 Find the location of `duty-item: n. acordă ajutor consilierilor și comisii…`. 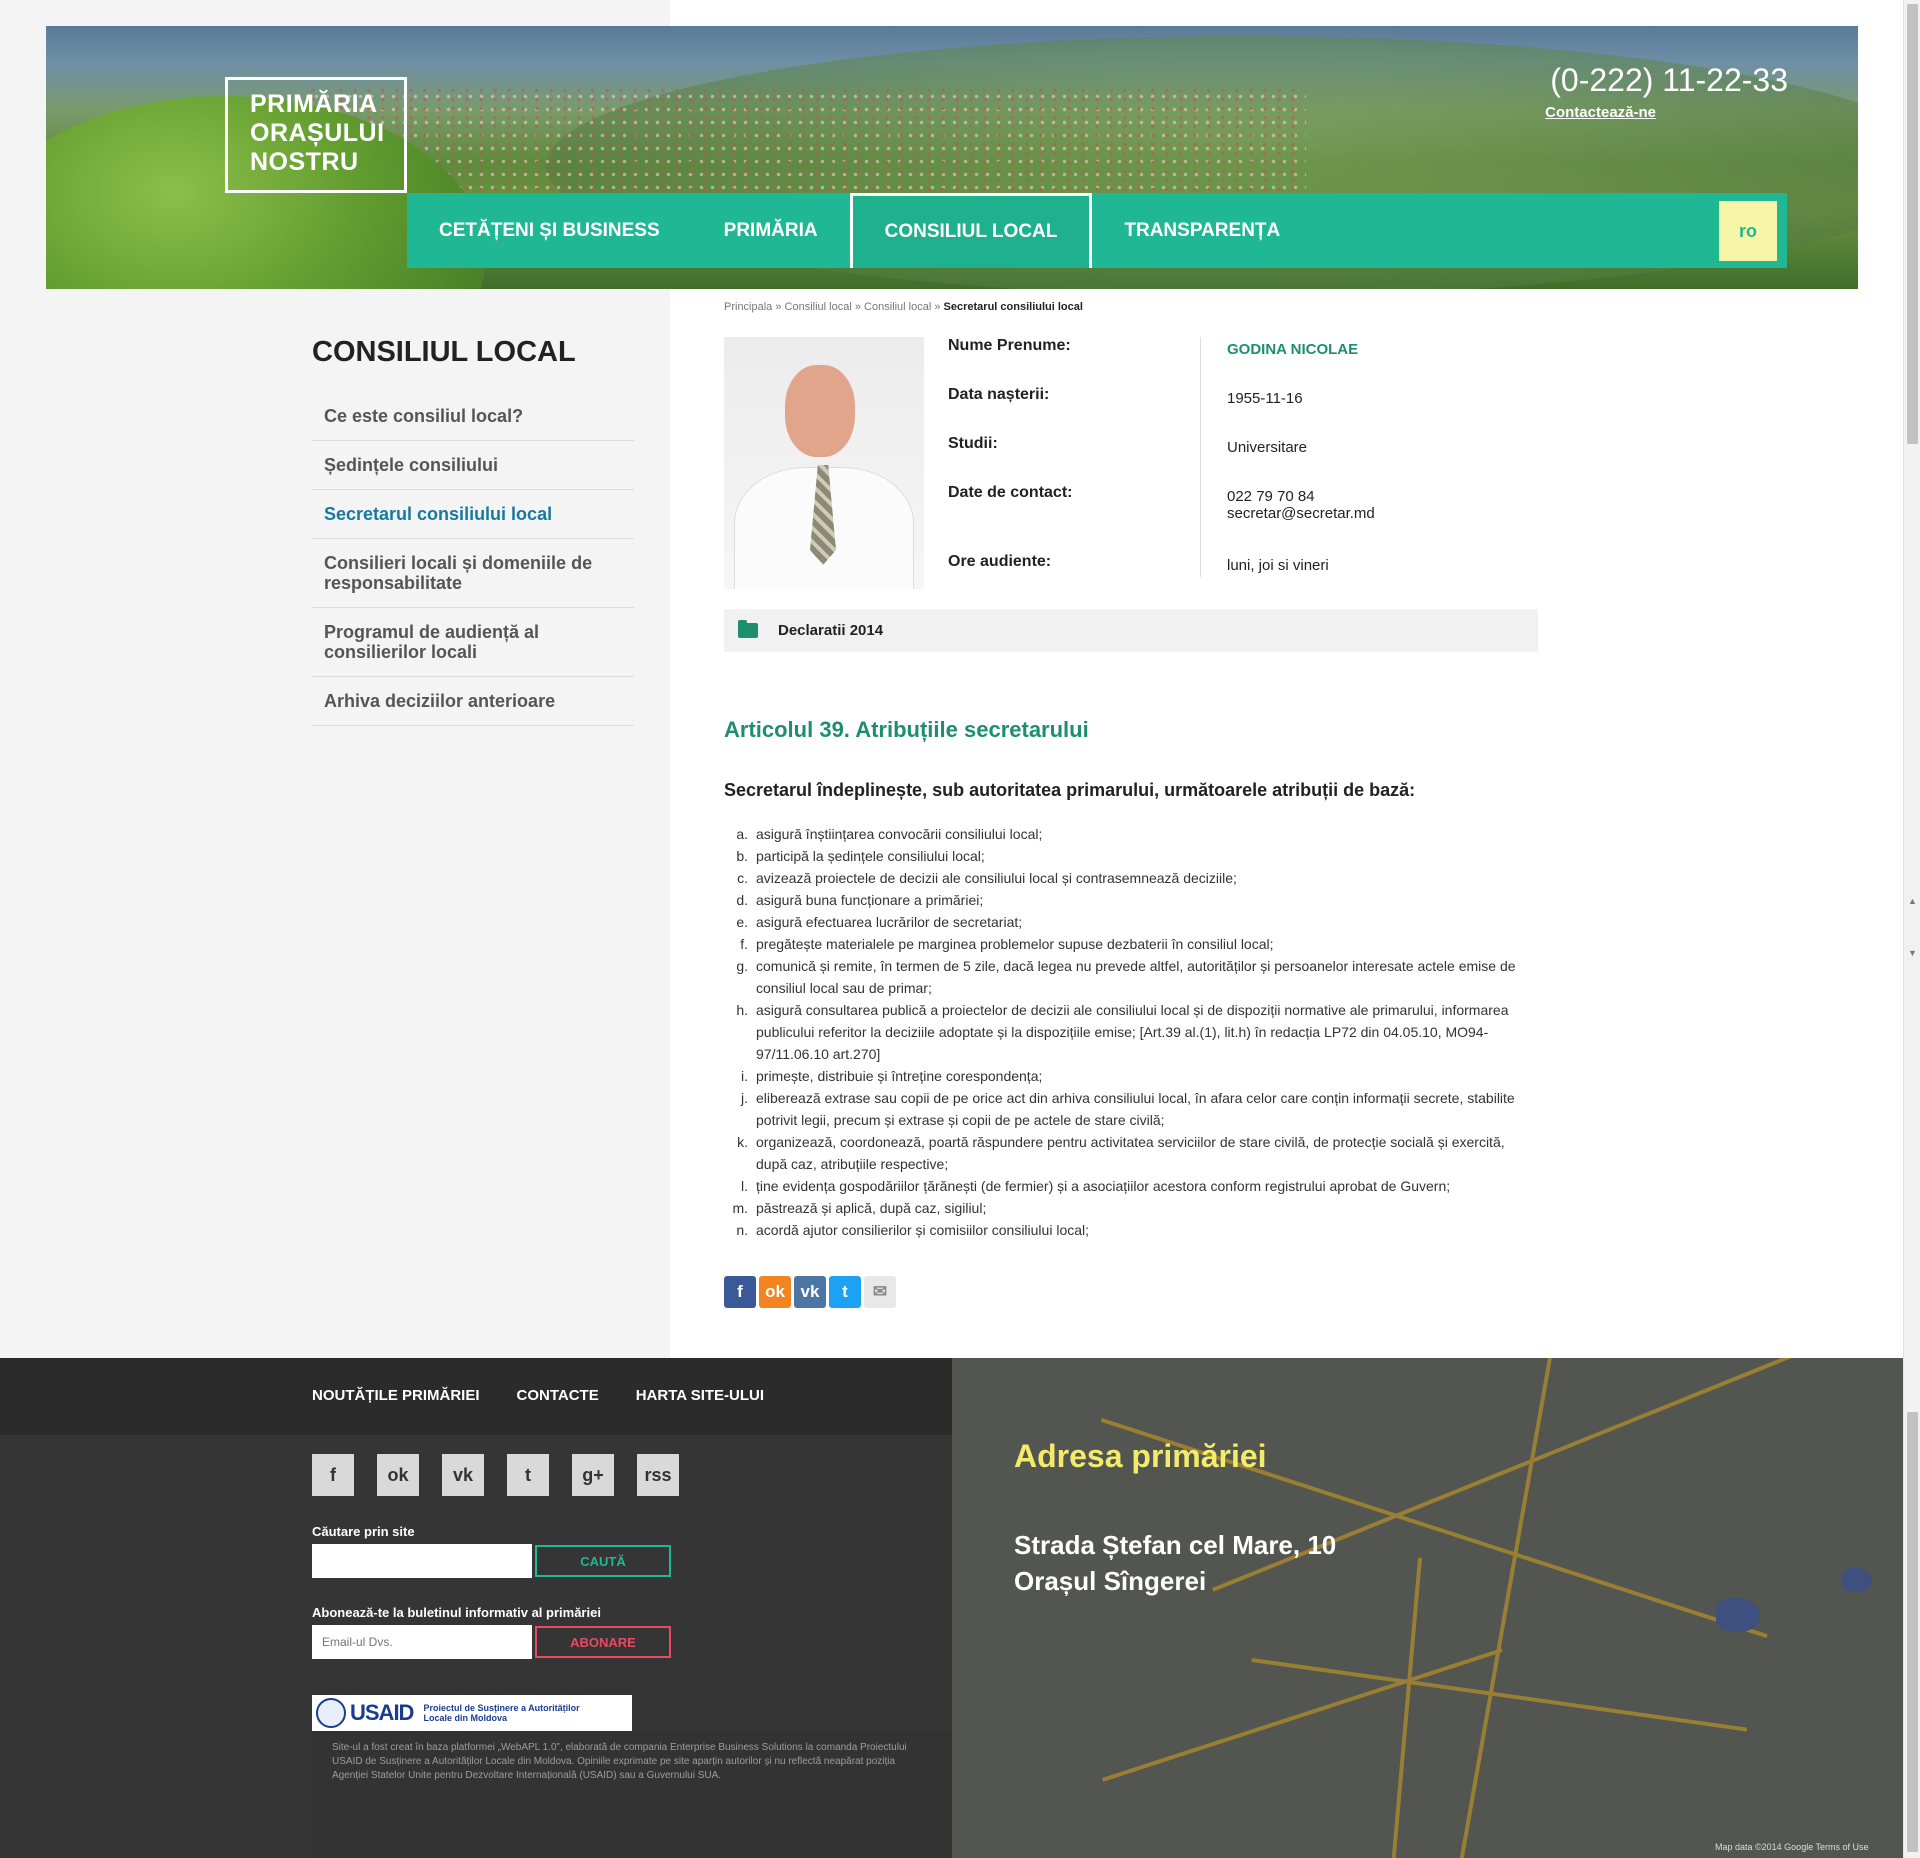

duty-item: n. acordă ajutor consilierilor și comisii… is located at coordinates (1124, 1230).